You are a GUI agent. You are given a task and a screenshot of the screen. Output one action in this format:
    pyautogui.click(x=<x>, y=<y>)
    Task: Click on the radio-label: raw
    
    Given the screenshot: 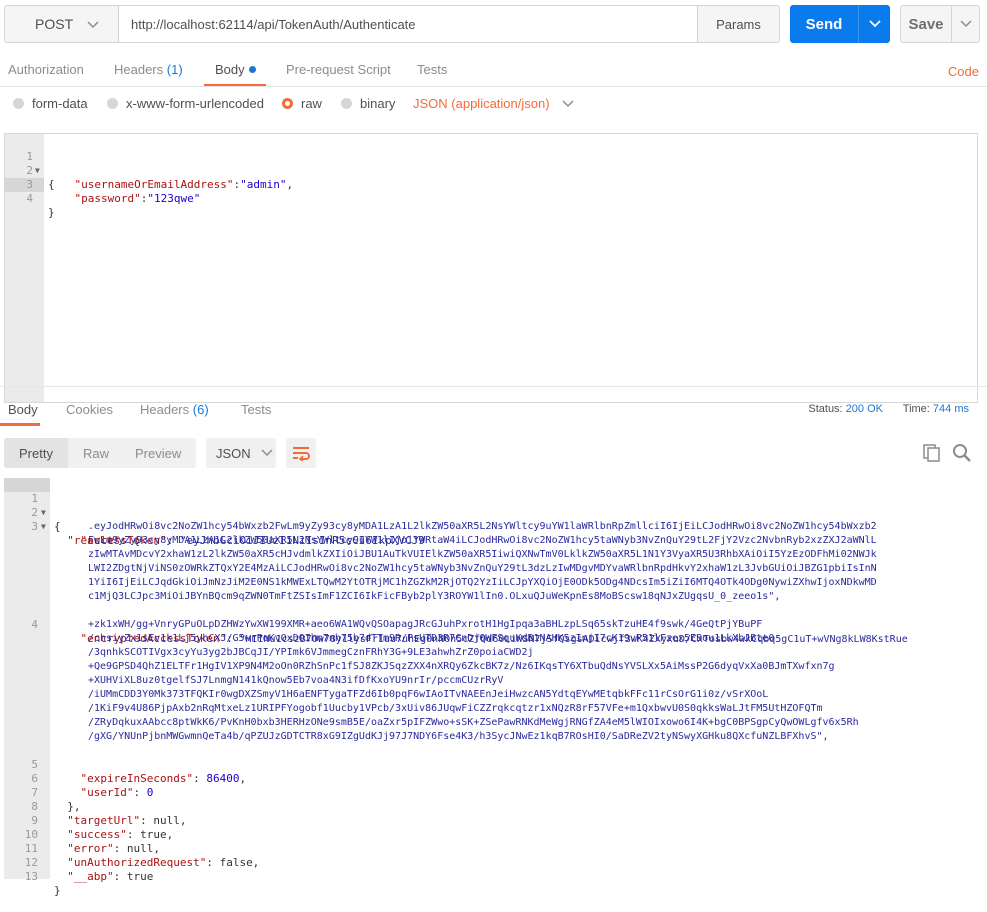 What is the action you would take?
    pyautogui.click(x=311, y=103)
    